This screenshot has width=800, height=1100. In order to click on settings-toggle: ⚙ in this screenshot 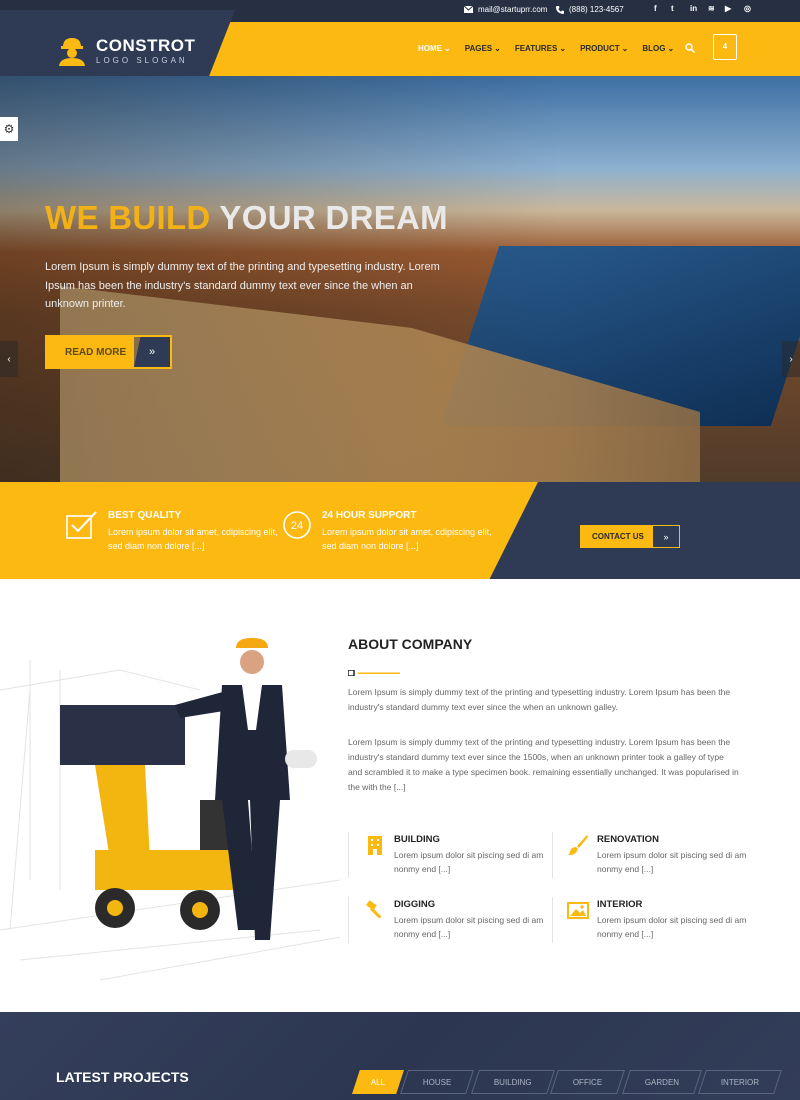, I will do `click(9, 129)`.